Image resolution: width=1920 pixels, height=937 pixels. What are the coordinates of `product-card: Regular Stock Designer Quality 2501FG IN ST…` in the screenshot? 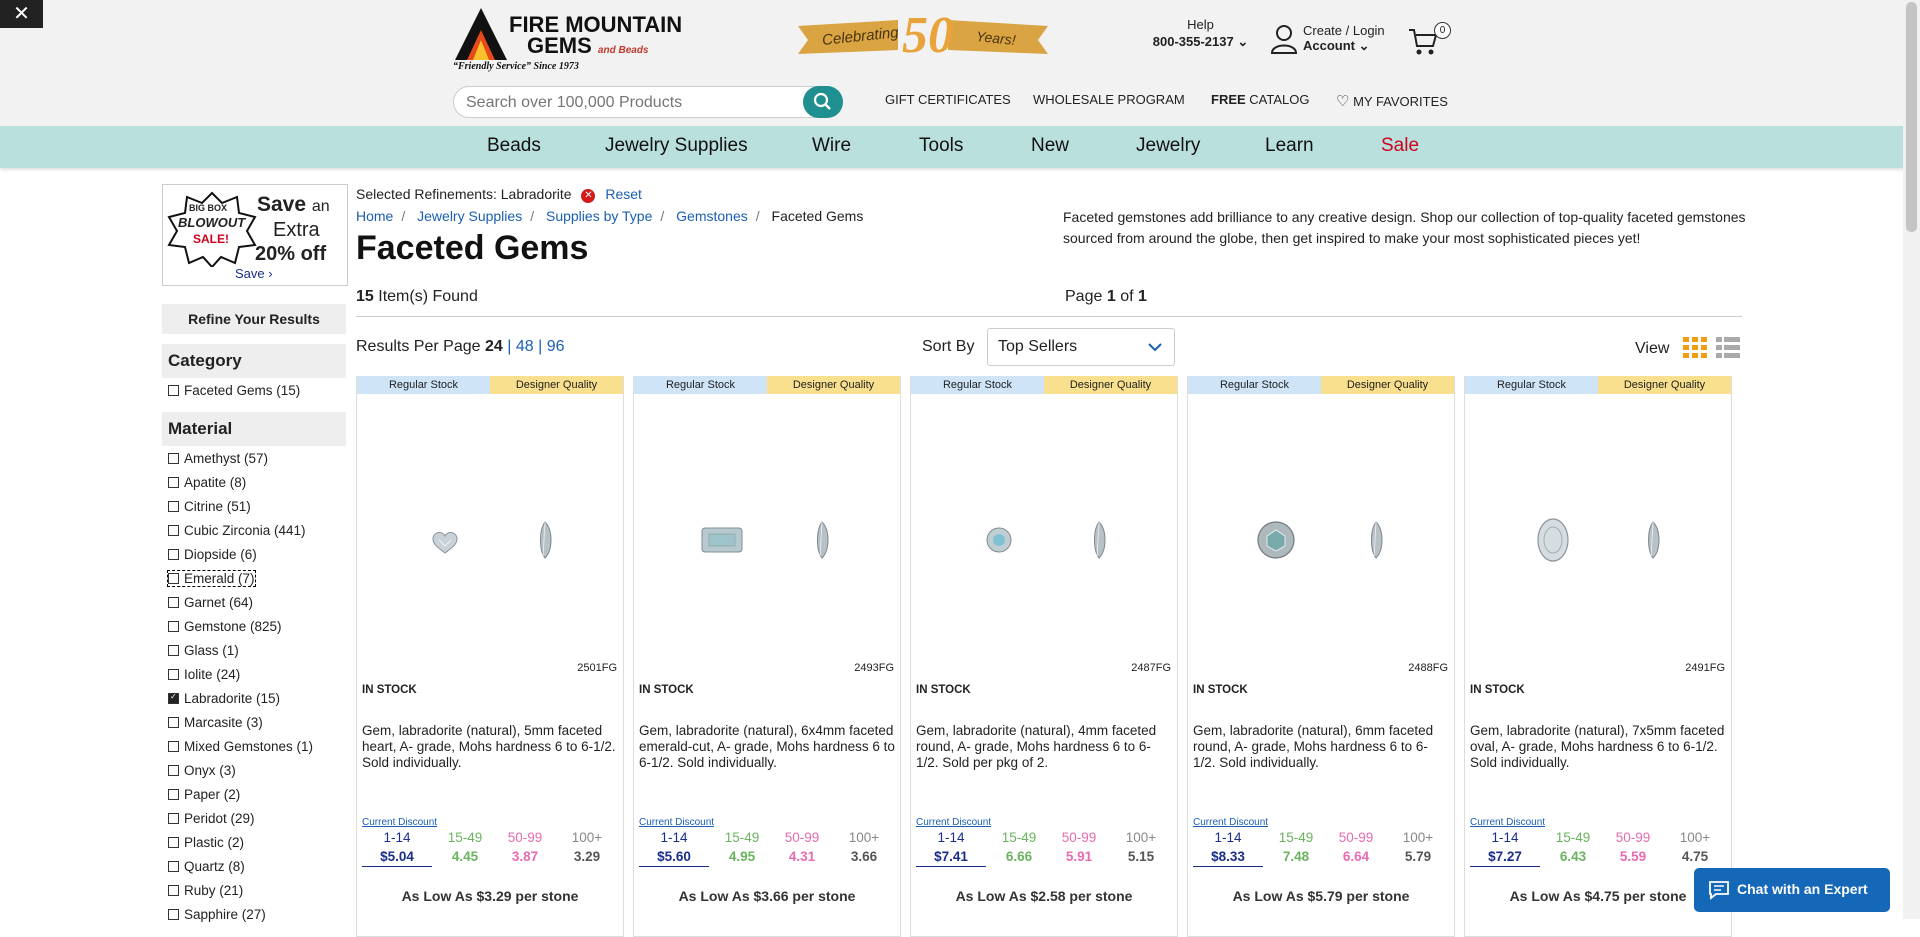 It's located at (490, 656).